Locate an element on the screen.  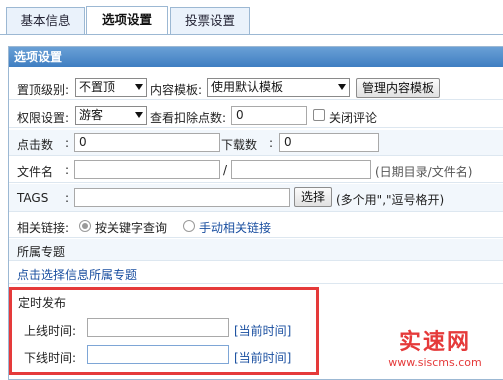
schedule-highlight-box: 定时发布 上线时间: [当前时间] 下线时间: [当前时间] is located at coordinates (164, 331).